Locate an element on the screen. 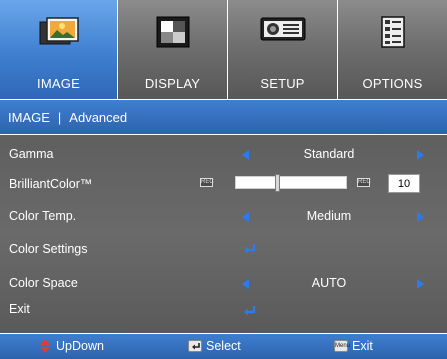 The image size is (447, 359). gamma-value: Standard is located at coordinates (329, 154).